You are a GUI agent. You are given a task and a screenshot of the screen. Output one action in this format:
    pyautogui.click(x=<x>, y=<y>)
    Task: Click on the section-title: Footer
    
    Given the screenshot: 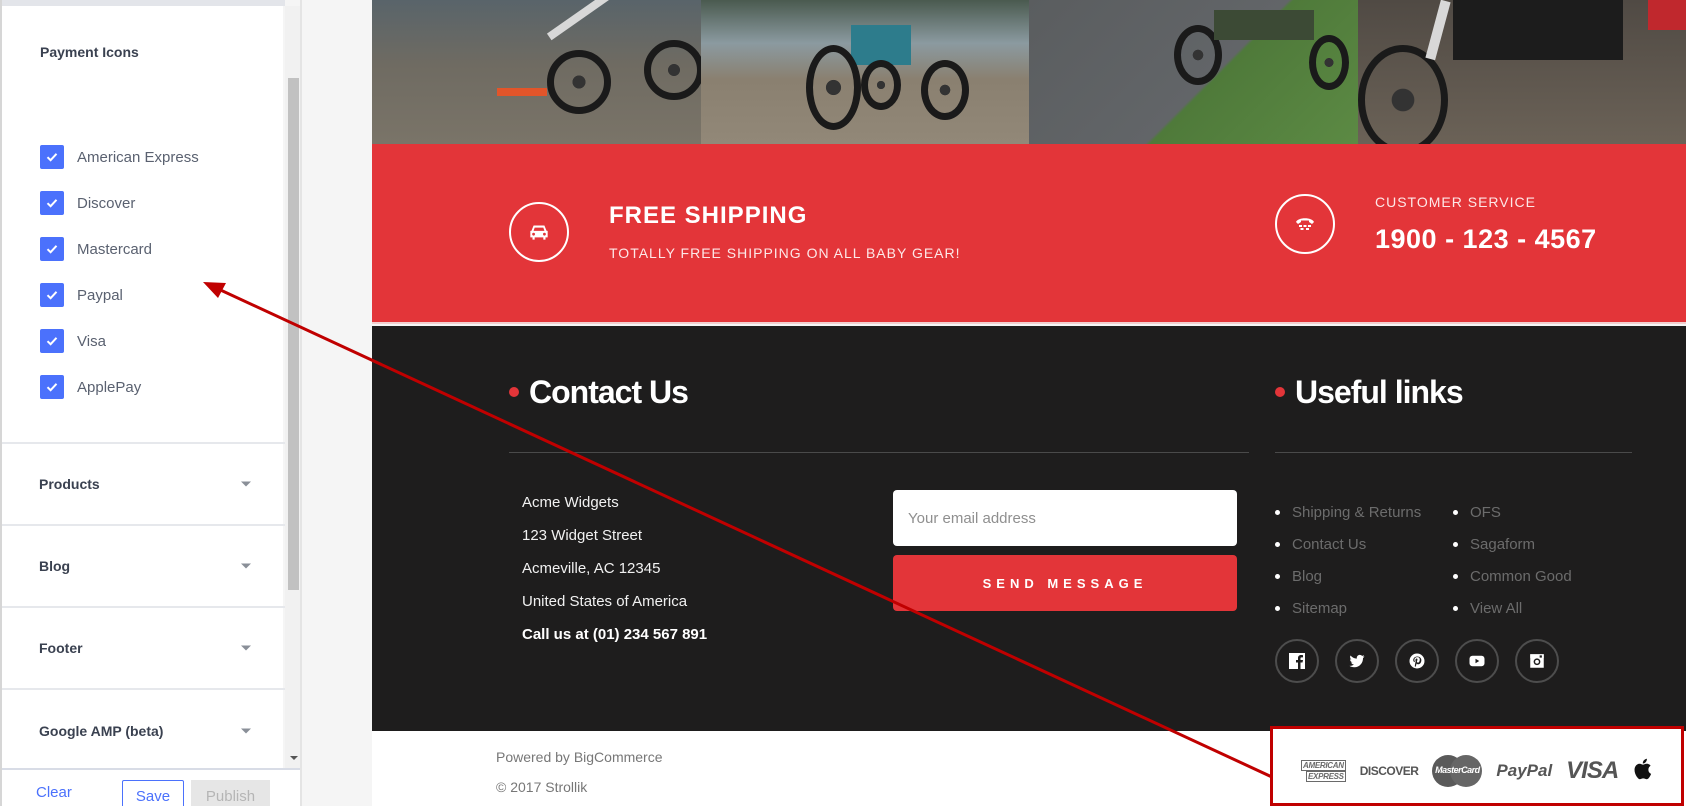 What is the action you would take?
    pyautogui.click(x=61, y=648)
    